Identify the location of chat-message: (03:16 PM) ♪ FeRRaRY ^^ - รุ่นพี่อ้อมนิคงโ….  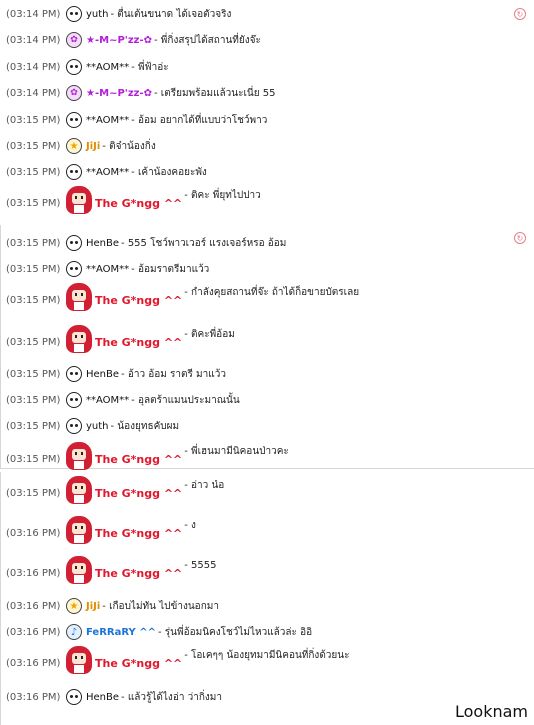
(260, 632).